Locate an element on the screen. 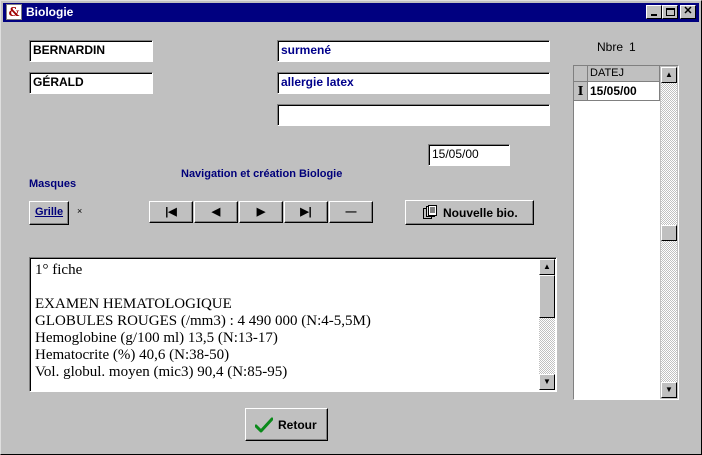 Image resolution: width=702 pixels, height=455 pixels. first-record-icon: |◀ is located at coordinates (171, 212).